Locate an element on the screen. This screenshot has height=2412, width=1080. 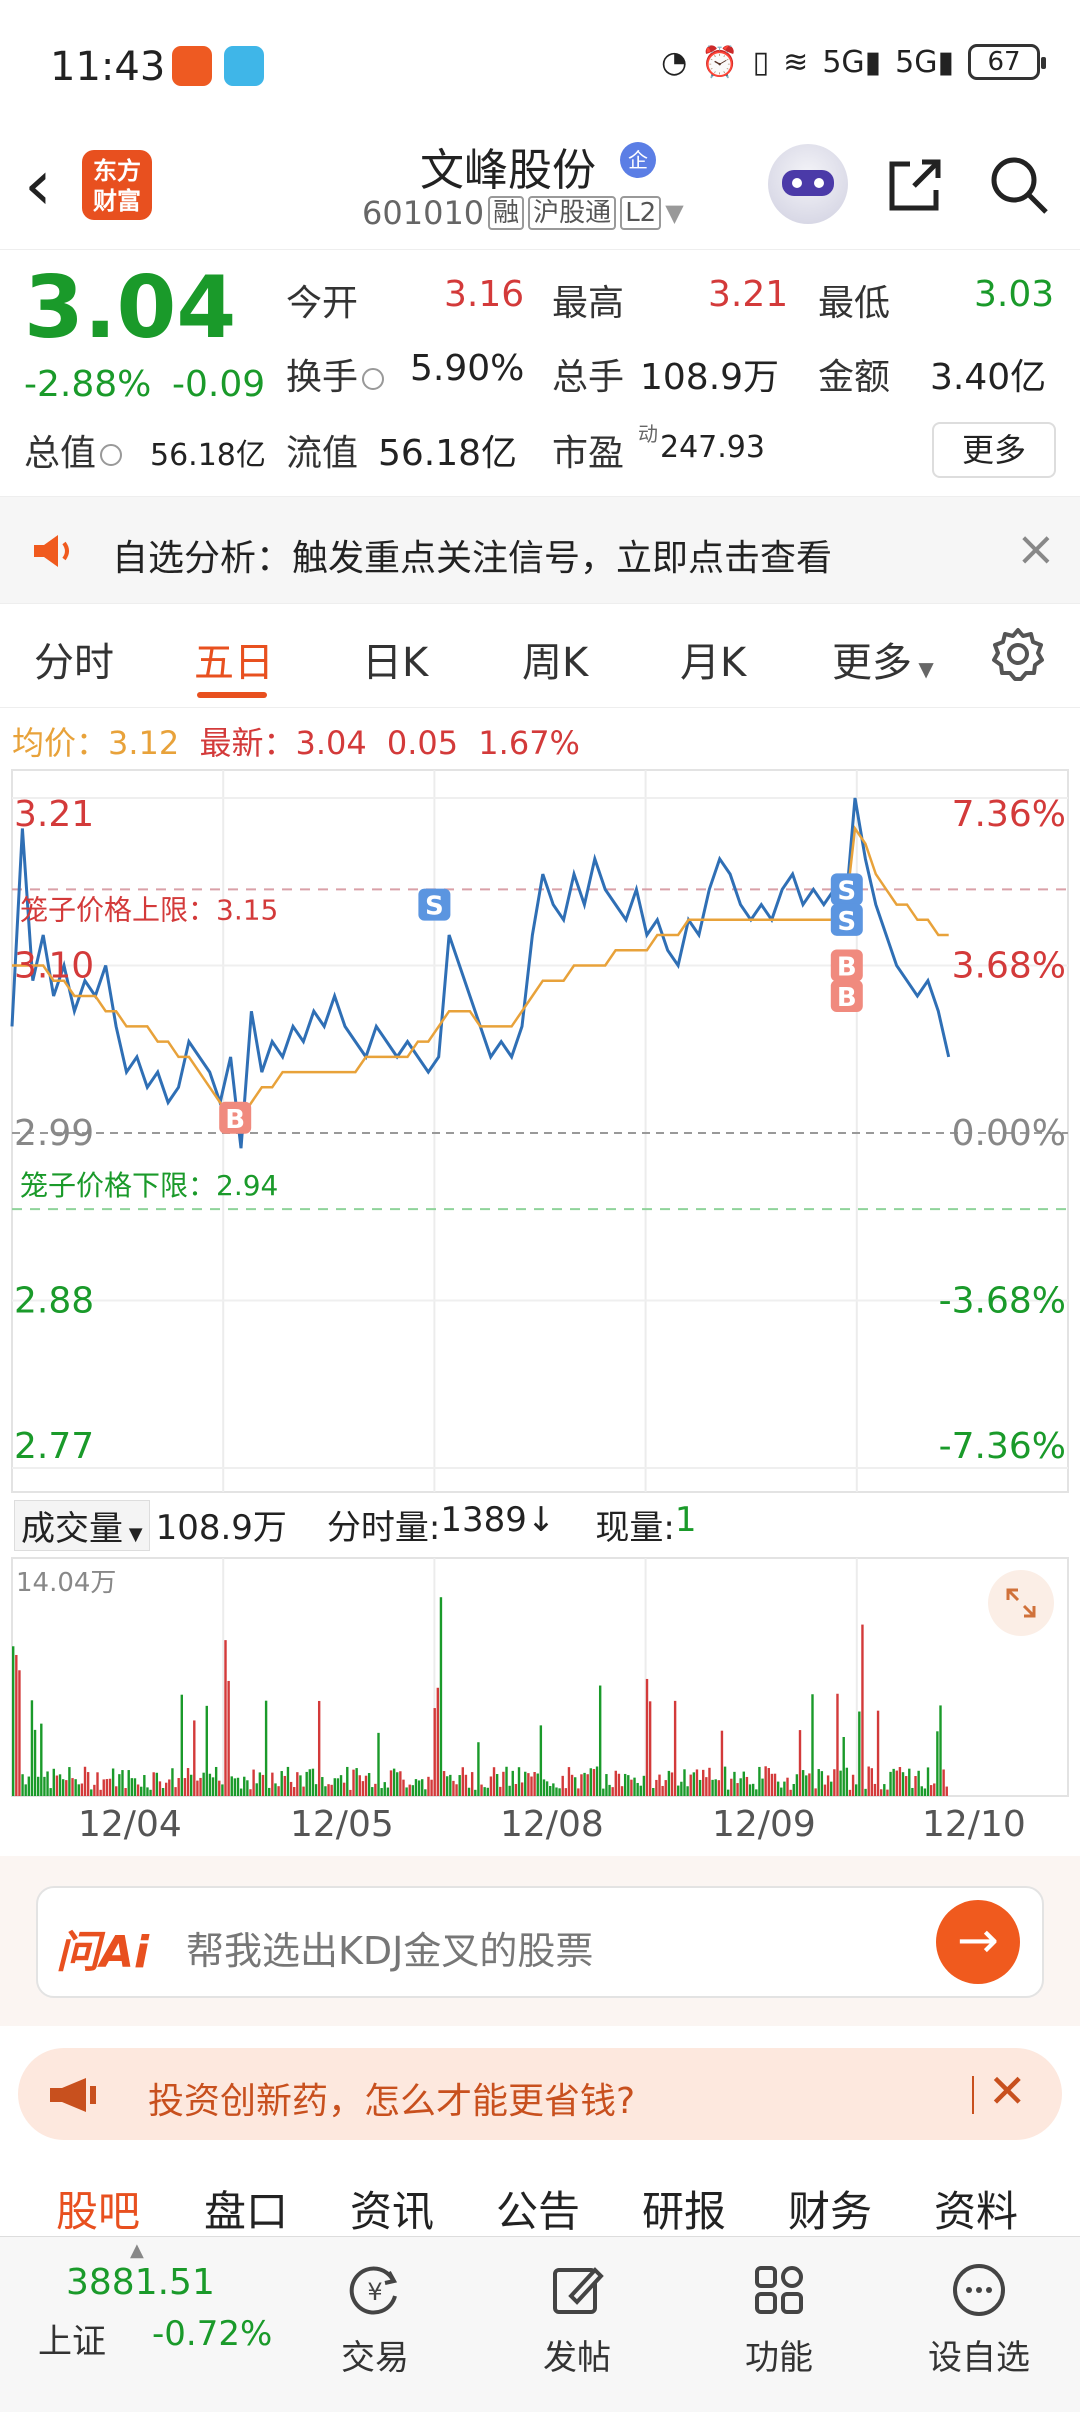
tab-news: 资讯 is located at coordinates (392, 2208).